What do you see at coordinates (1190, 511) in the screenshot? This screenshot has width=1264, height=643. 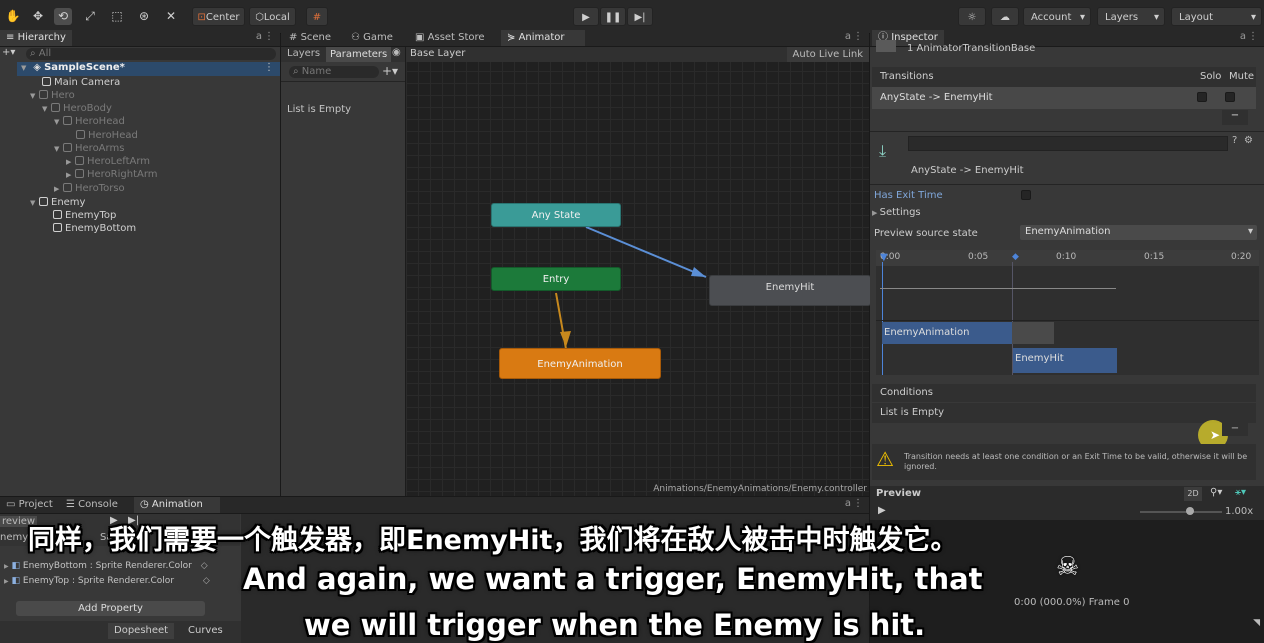 I see `speed-slider-handle` at bounding box center [1190, 511].